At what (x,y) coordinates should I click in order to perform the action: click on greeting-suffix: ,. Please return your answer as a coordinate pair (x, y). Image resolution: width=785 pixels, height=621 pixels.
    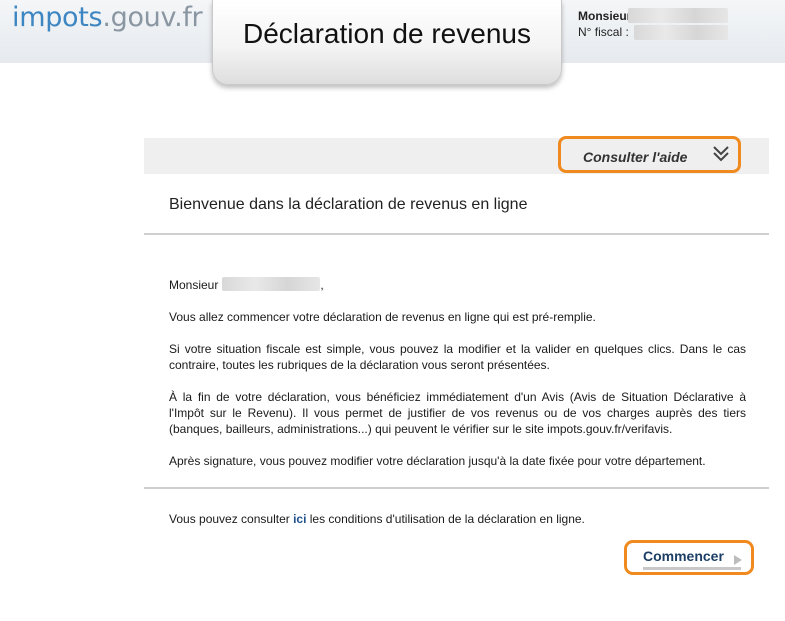
    Looking at the image, I should click on (322, 285).